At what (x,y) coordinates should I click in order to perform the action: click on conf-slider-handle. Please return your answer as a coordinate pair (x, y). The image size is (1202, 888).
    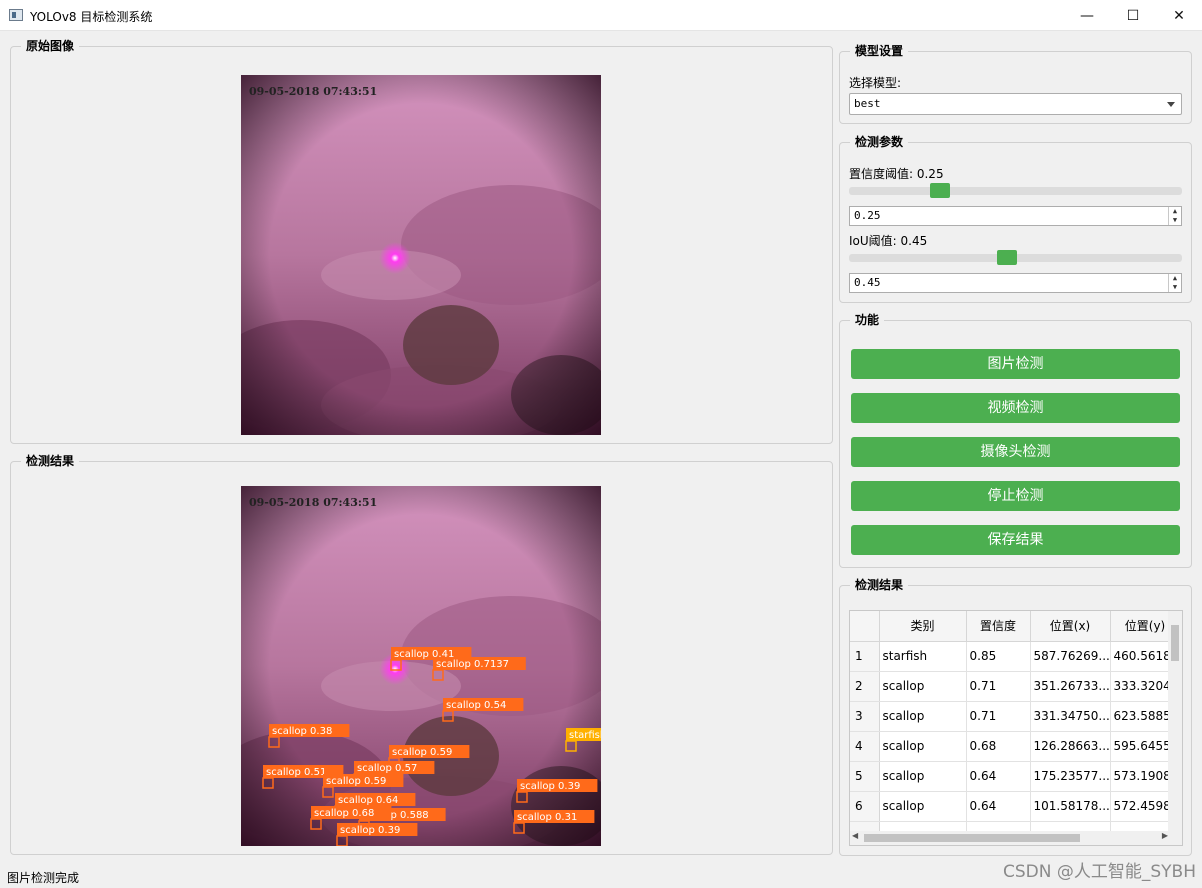
    Looking at the image, I should click on (940, 190).